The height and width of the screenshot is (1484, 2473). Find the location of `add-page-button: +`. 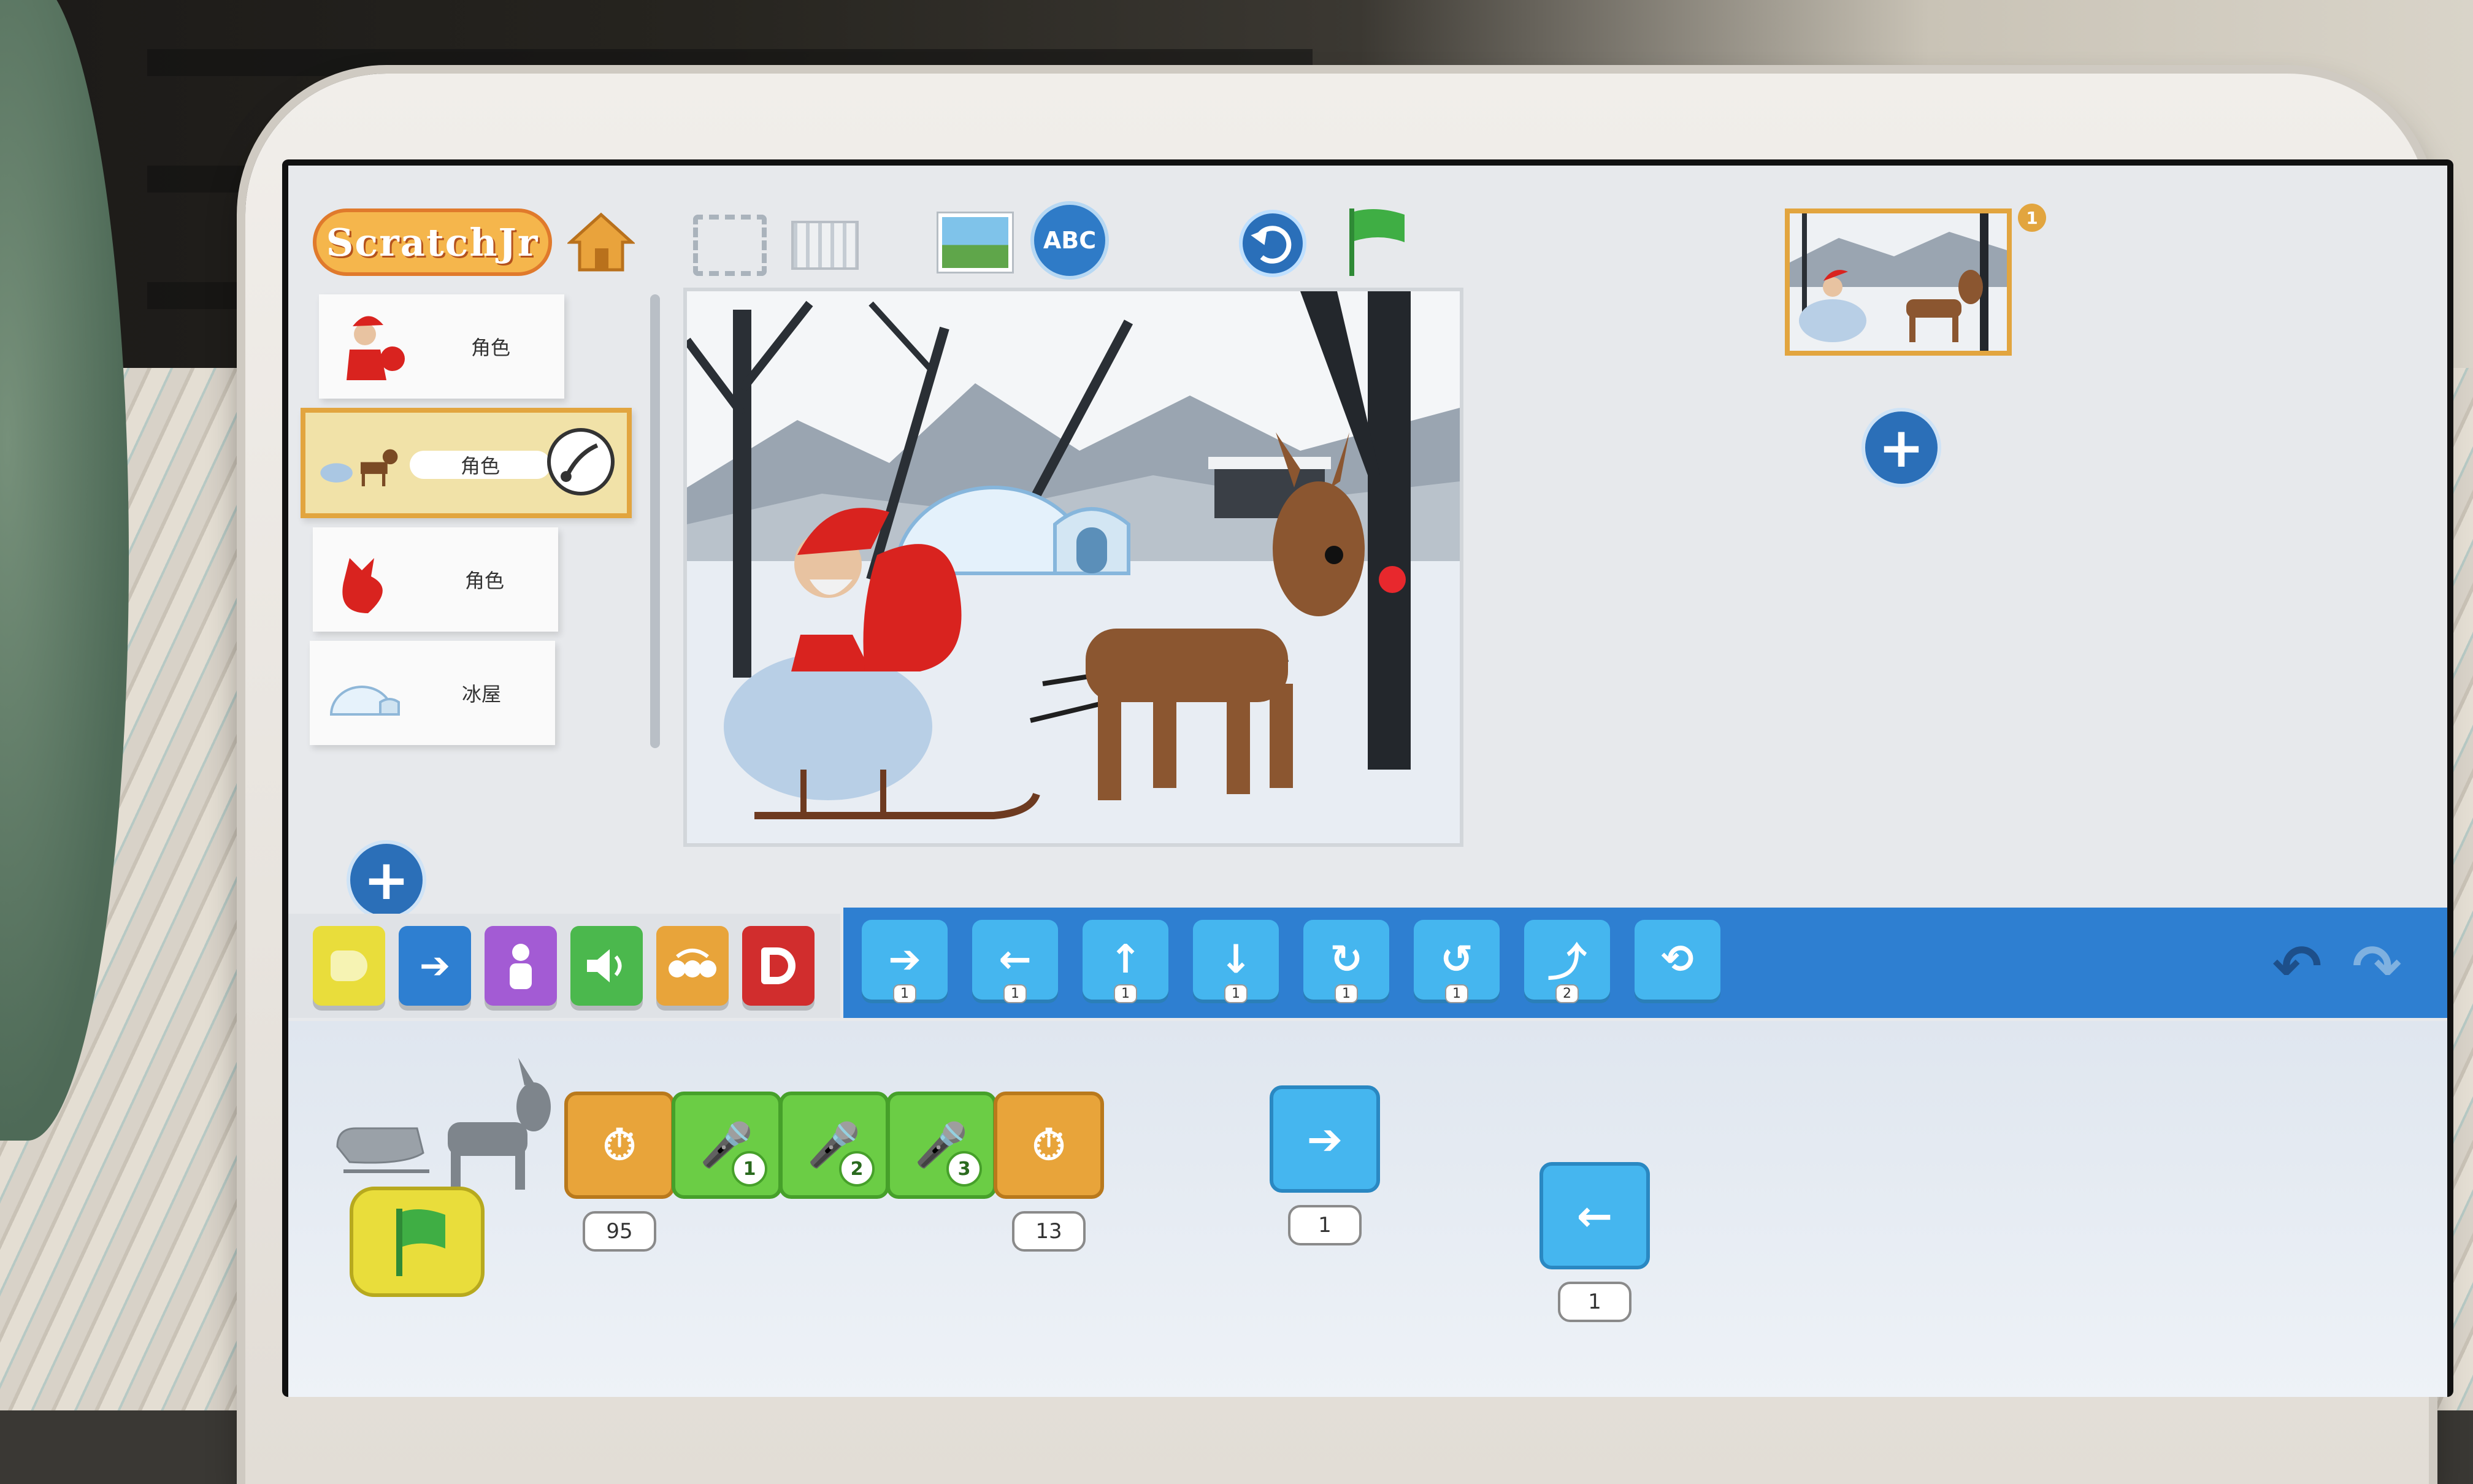

add-page-button: + is located at coordinates (1901, 448).